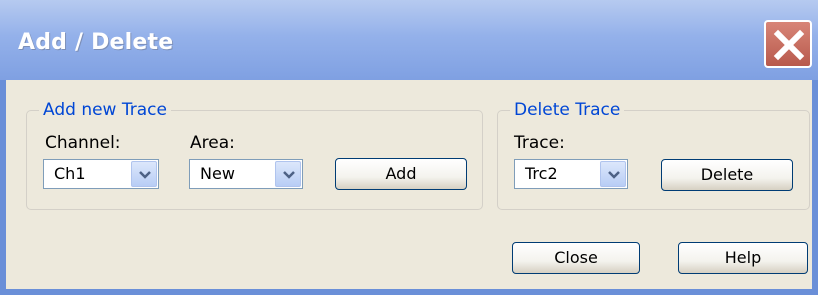  I want to click on close-button: Close, so click(576, 258).